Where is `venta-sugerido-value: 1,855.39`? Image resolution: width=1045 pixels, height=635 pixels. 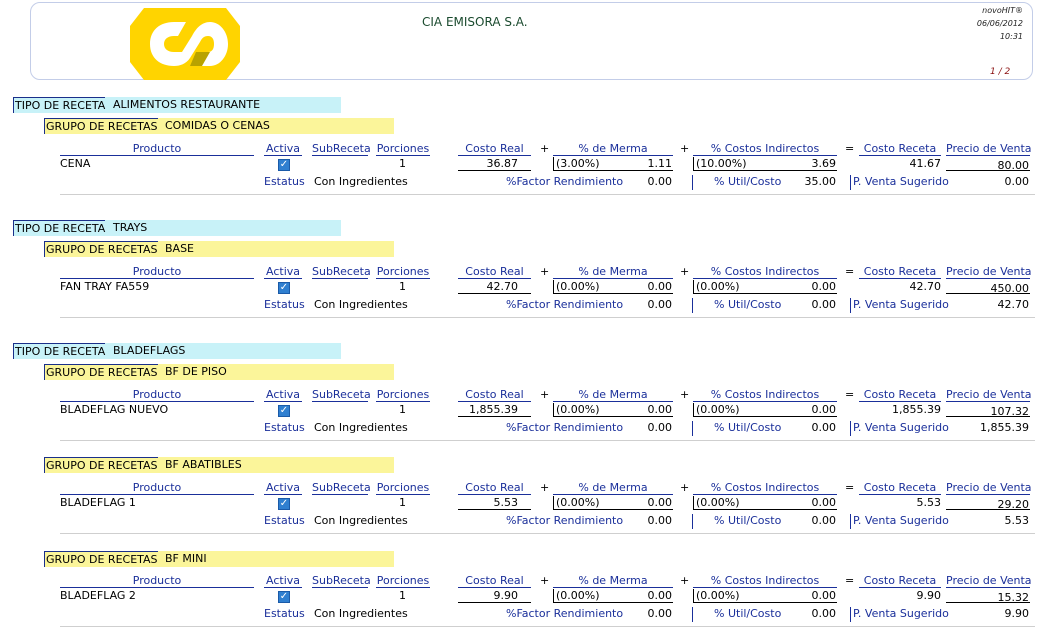 venta-sugerido-value: 1,855.39 is located at coordinates (1004, 427).